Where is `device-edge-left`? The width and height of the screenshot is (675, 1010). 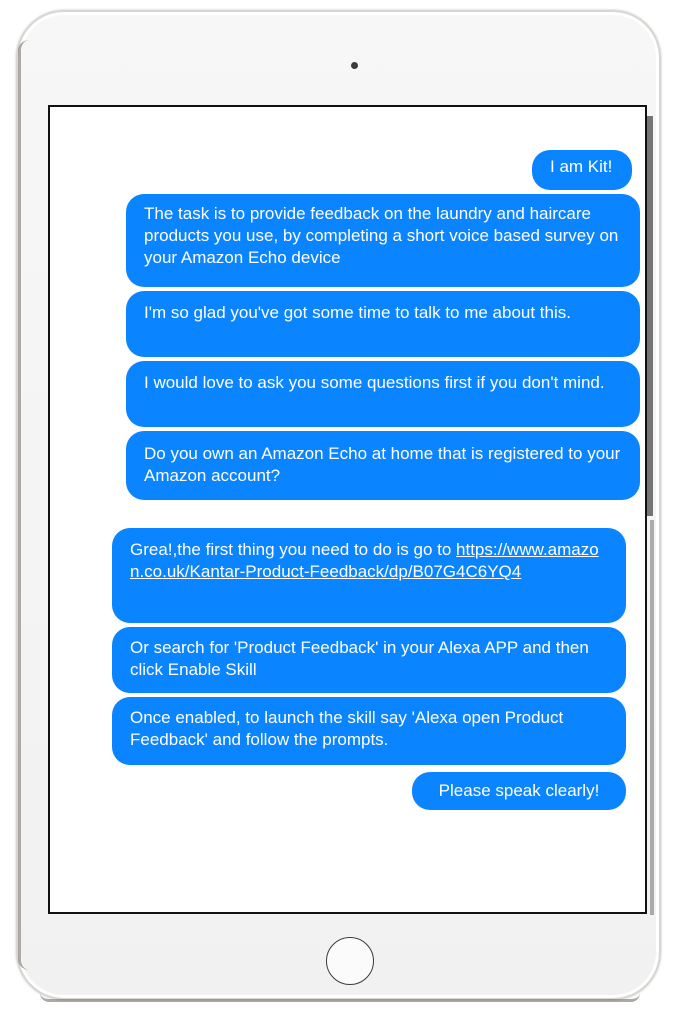 device-edge-left is located at coordinates (23, 505).